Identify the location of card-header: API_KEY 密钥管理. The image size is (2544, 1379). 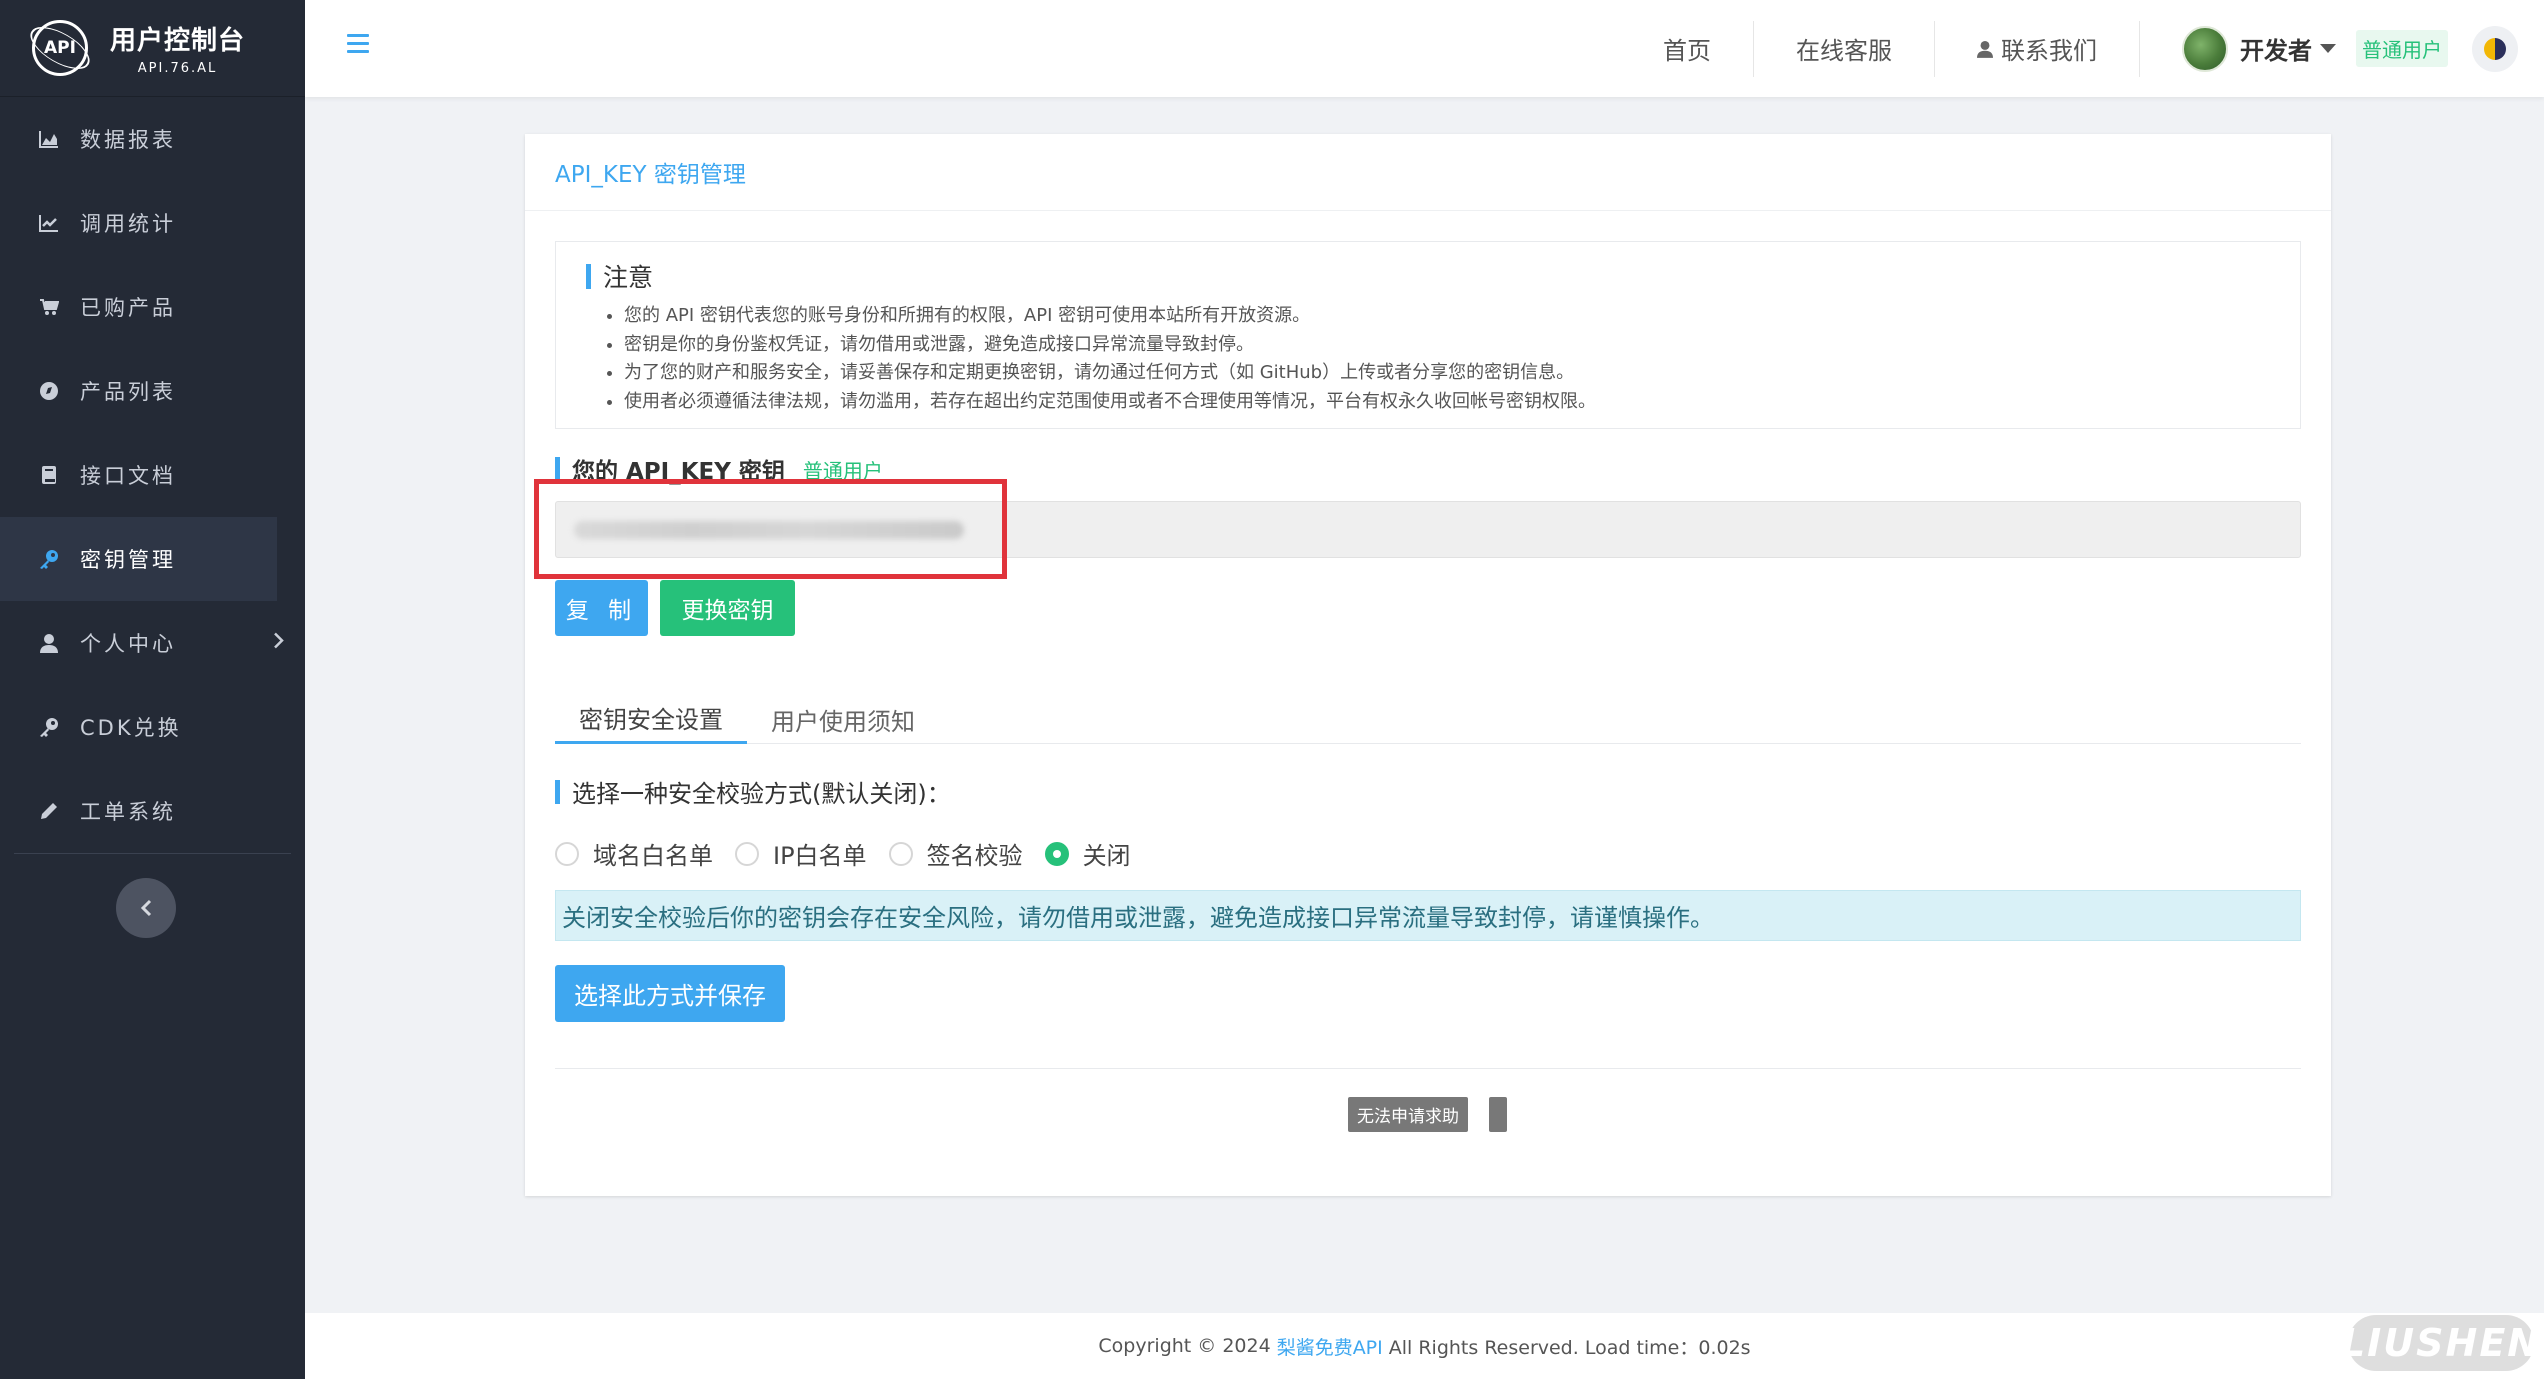
(1428, 172).